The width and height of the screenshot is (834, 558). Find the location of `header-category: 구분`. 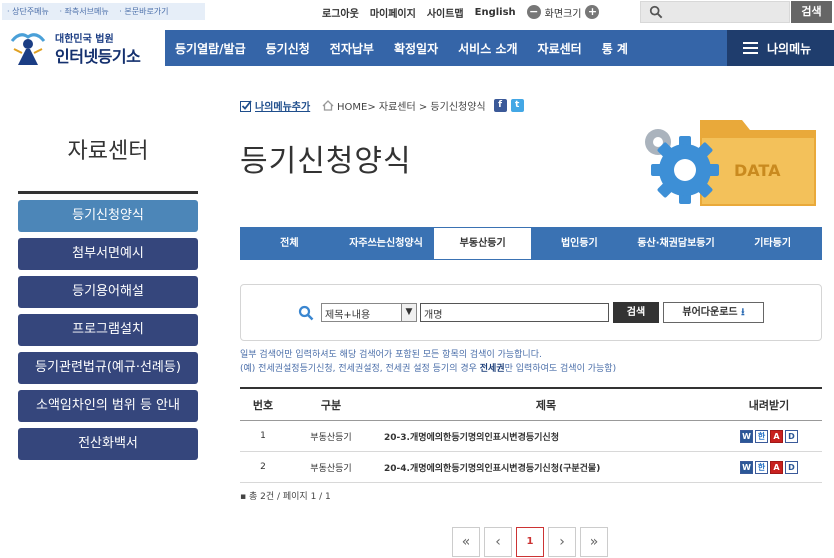

header-category: 구분 is located at coordinates (331, 405).